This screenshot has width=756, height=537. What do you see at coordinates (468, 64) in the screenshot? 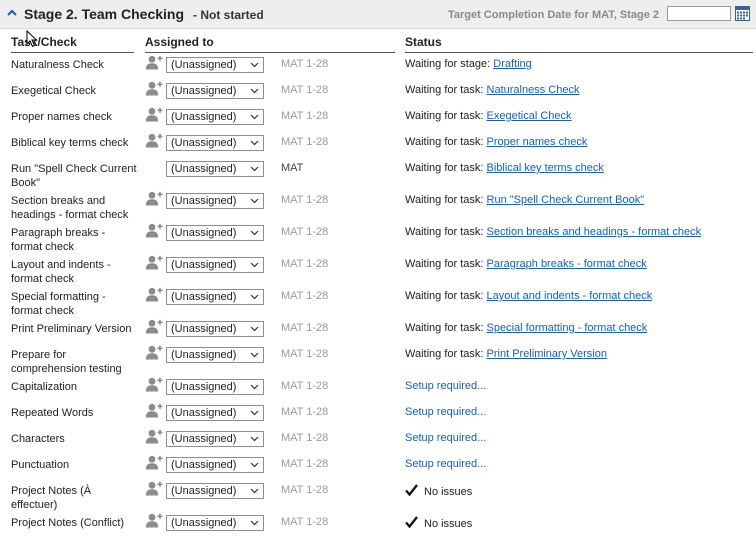
I see `task-status: Waiting for stage: Drafting` at bounding box center [468, 64].